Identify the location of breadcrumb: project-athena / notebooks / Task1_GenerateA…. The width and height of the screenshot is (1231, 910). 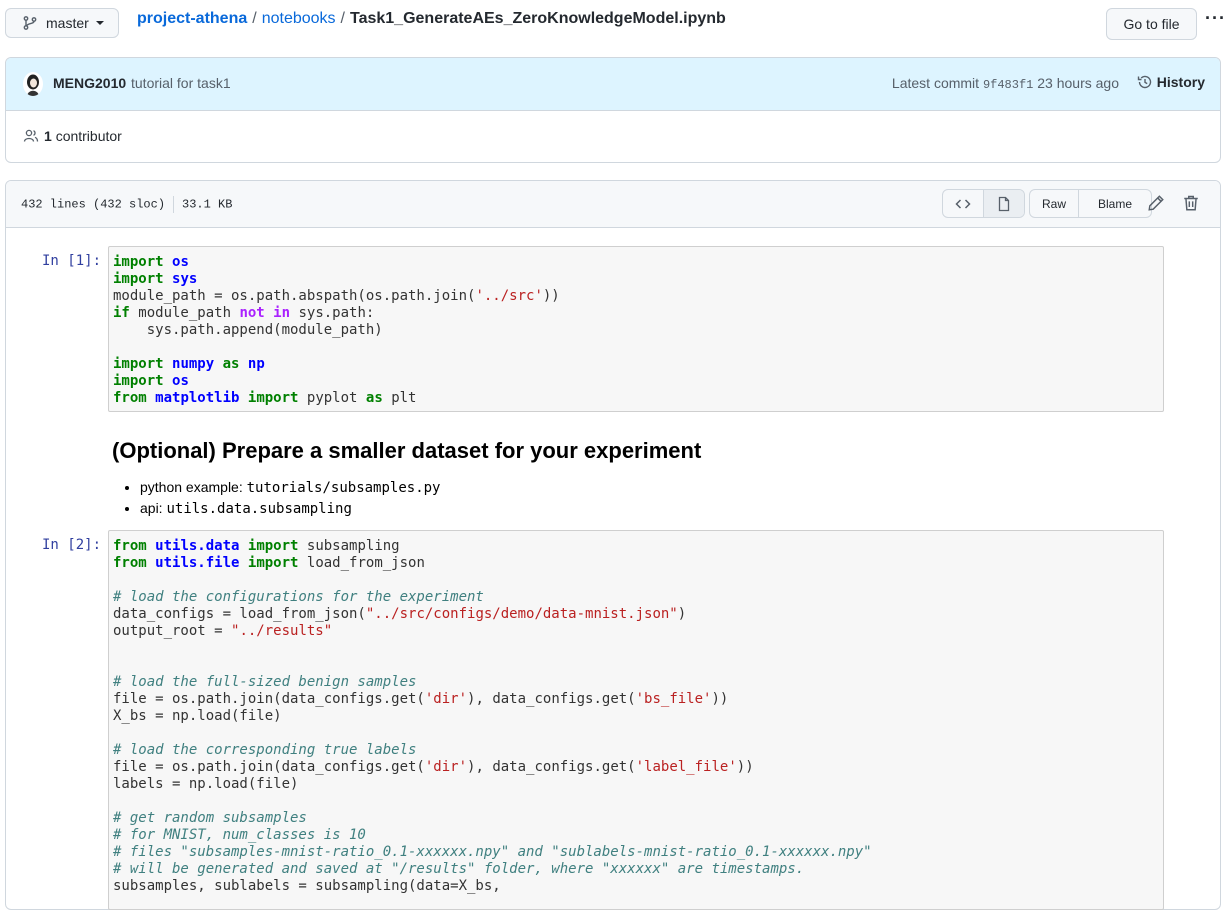
(431, 19).